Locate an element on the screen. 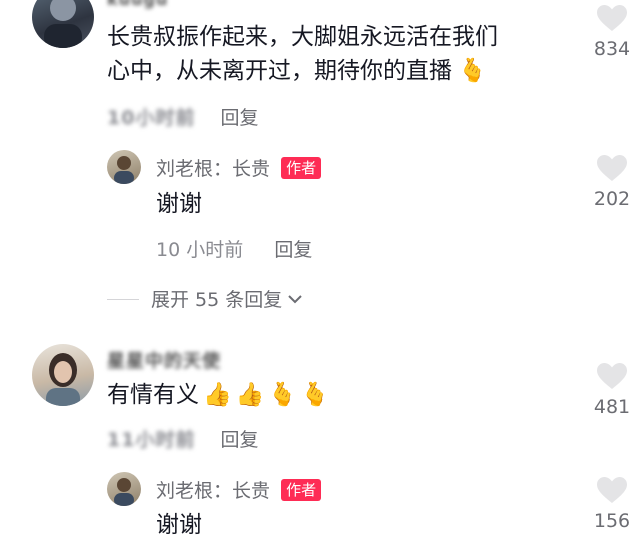 The image size is (640, 542). comment-text-line: 心中，从未离开过，期待你的直播 is located at coordinates (279, 71).